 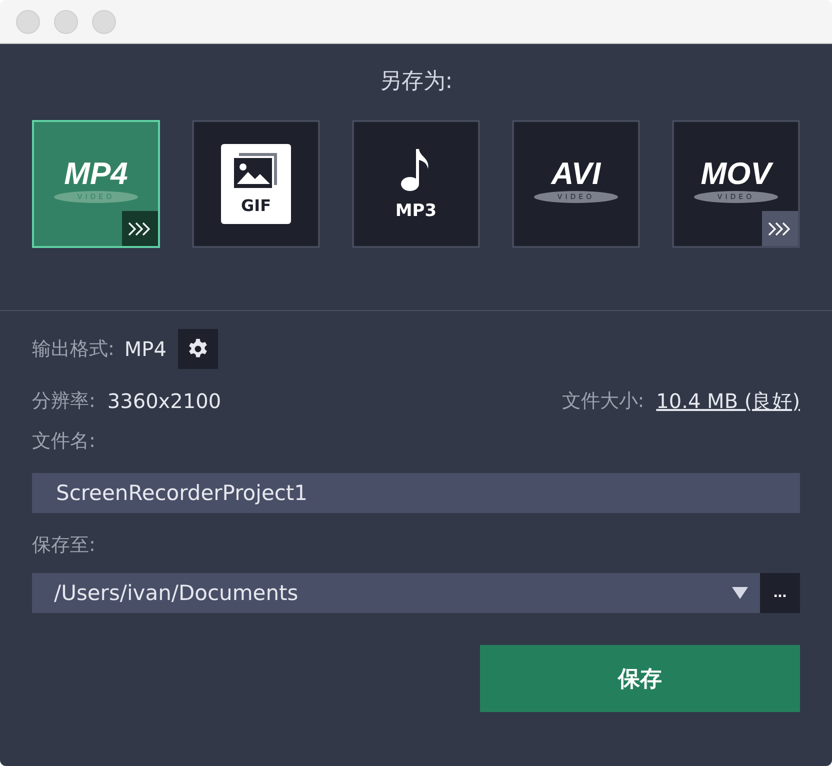 What do you see at coordinates (416, 184) in the screenshot?
I see `format-tile: MP3` at bounding box center [416, 184].